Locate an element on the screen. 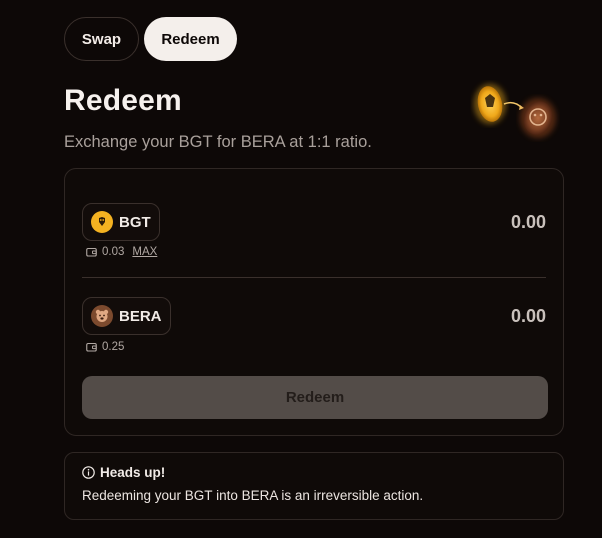 The height and width of the screenshot is (538, 602). tab-bar: Swap Redeem is located at coordinates (150, 39).